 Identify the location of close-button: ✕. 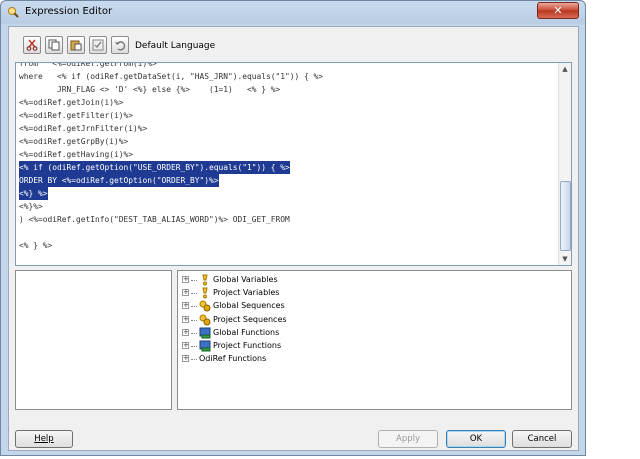
(558, 10).